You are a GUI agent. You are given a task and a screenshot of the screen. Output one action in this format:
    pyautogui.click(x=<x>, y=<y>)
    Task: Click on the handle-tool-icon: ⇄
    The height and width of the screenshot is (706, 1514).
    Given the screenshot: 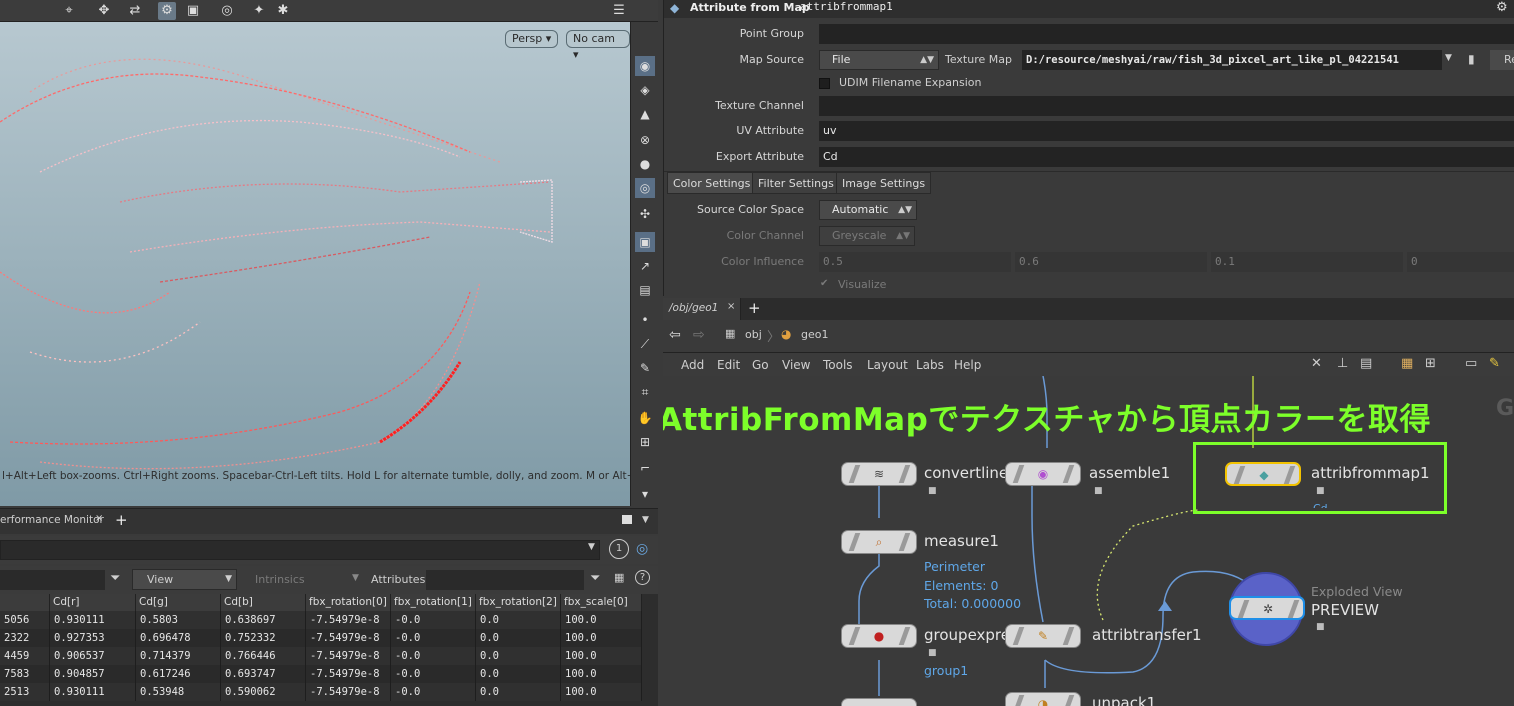 What is the action you would take?
    pyautogui.click(x=135, y=11)
    